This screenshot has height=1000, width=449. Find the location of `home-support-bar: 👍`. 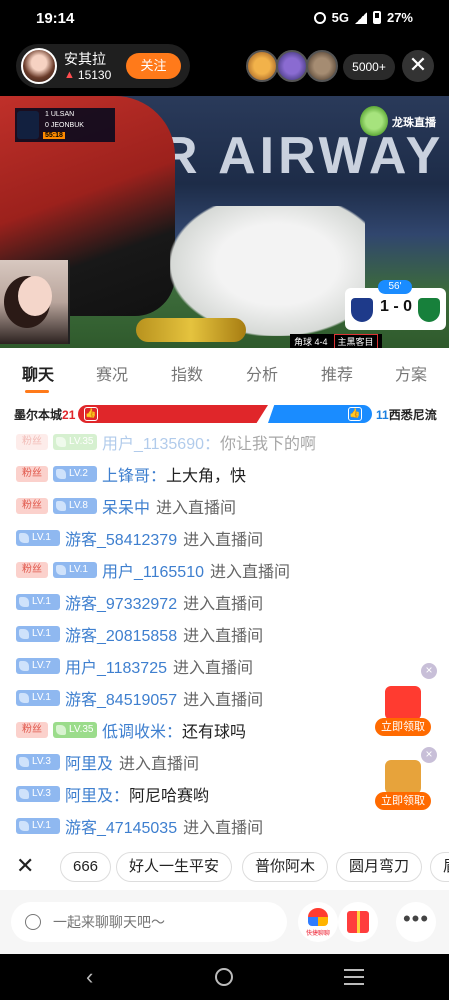

home-support-bar: 👍 is located at coordinates (173, 414).